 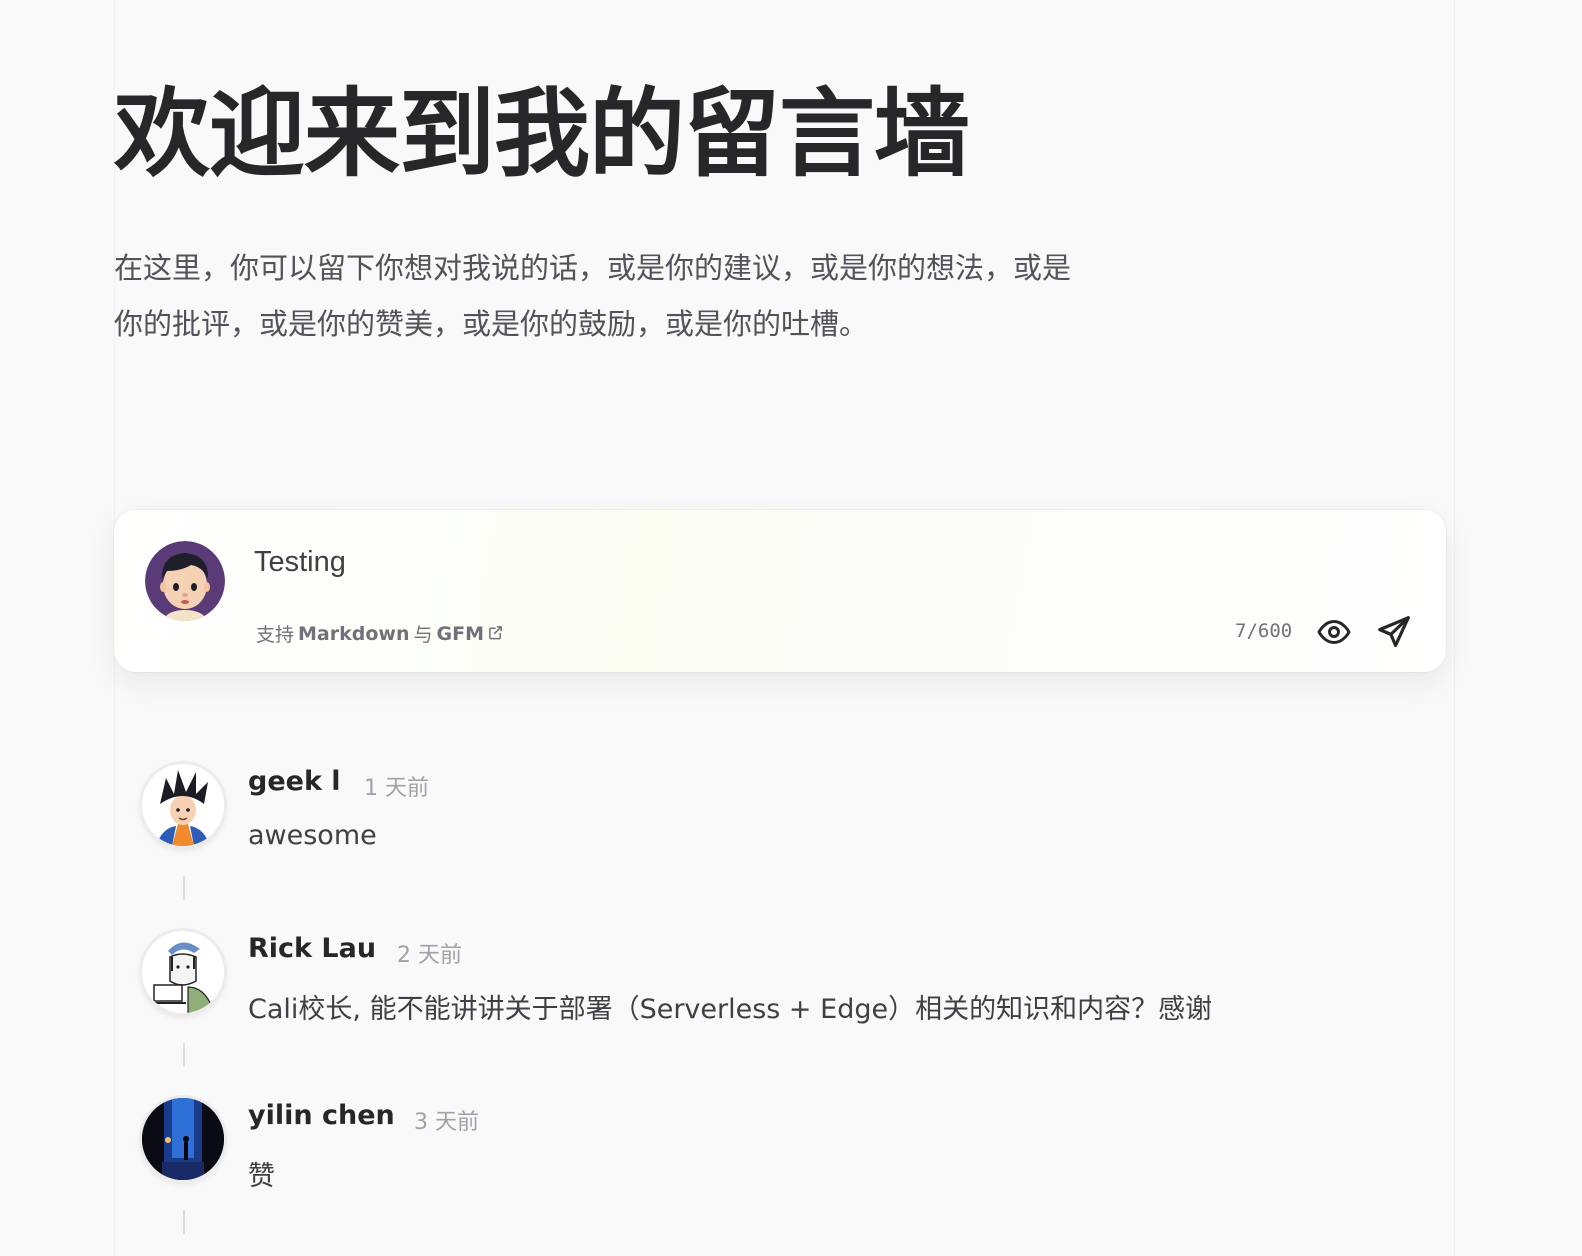 I want to click on current-user-avatar, so click(x=185, y=581).